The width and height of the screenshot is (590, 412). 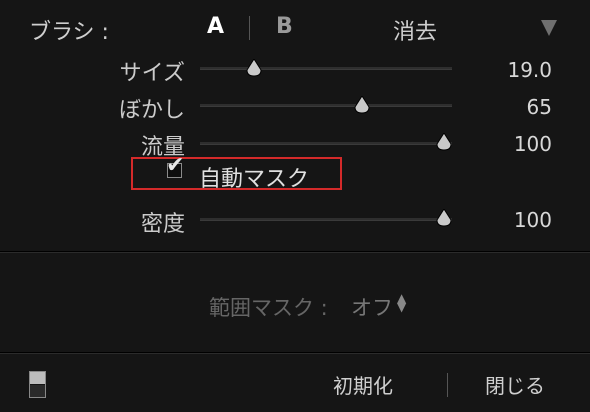 I want to click on density-slider-thumb, so click(x=444, y=218).